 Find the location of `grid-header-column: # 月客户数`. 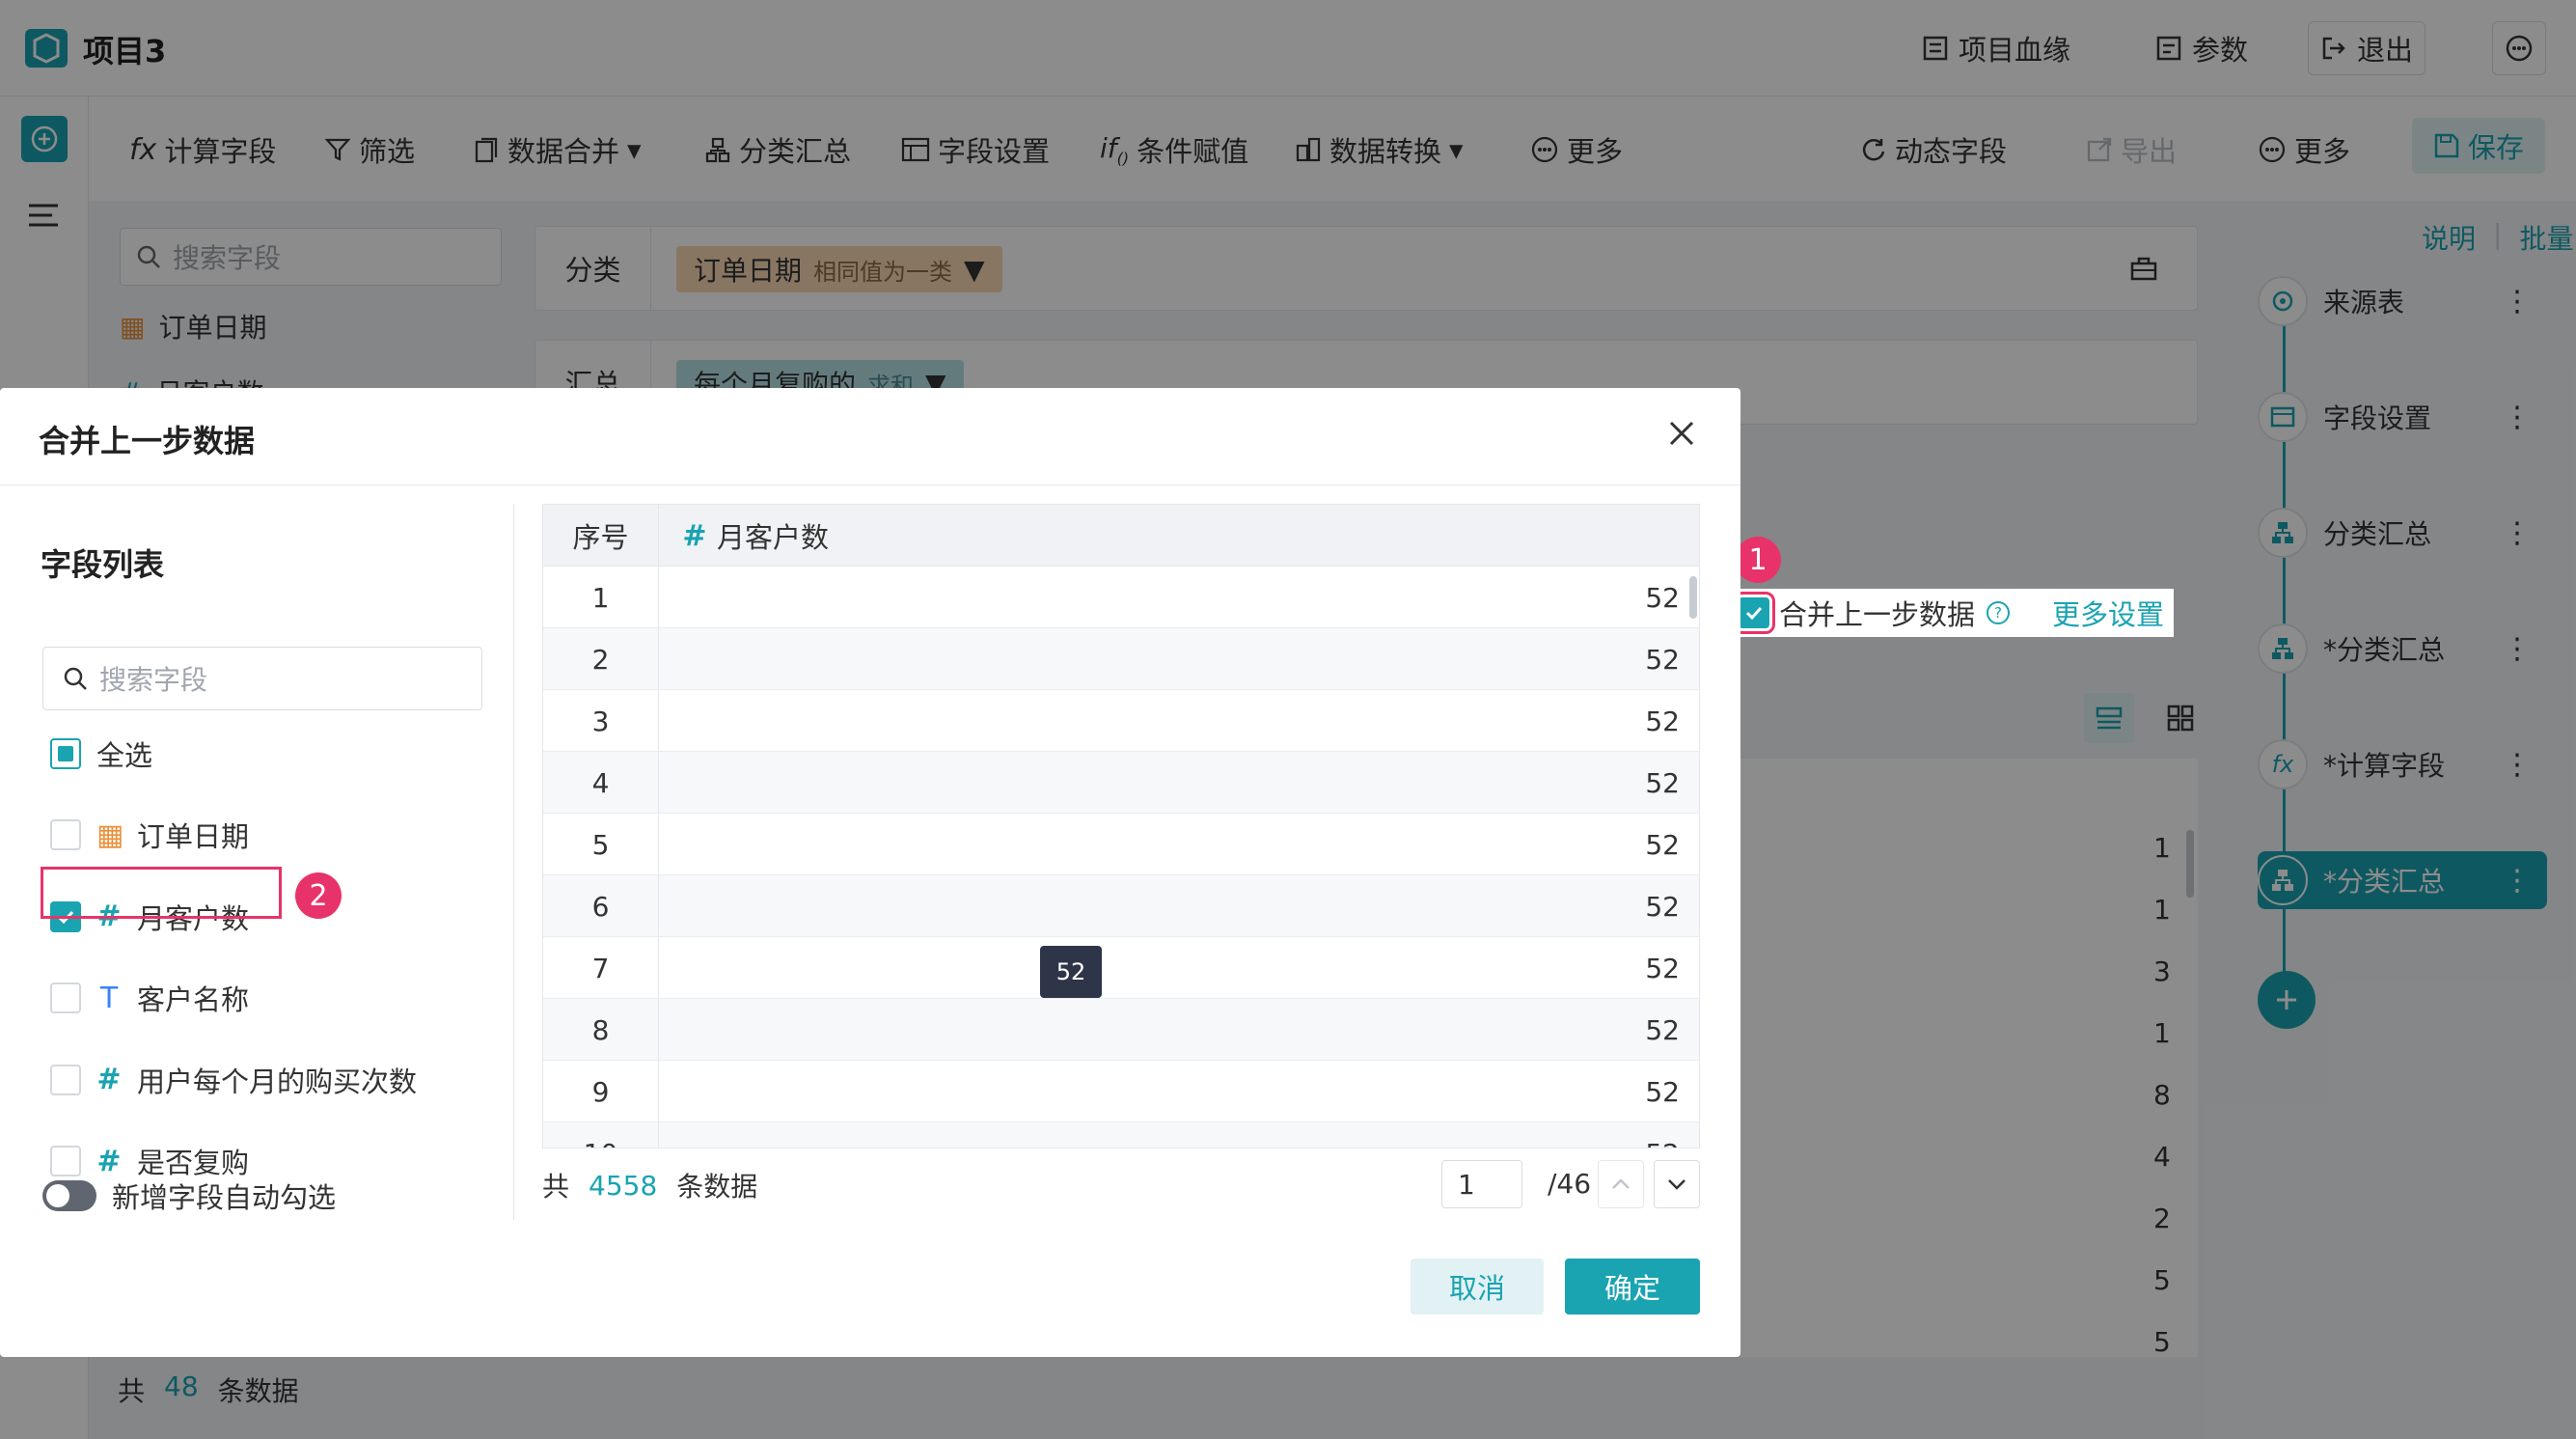

grid-header-column: # 月客户数 is located at coordinates (744, 536).